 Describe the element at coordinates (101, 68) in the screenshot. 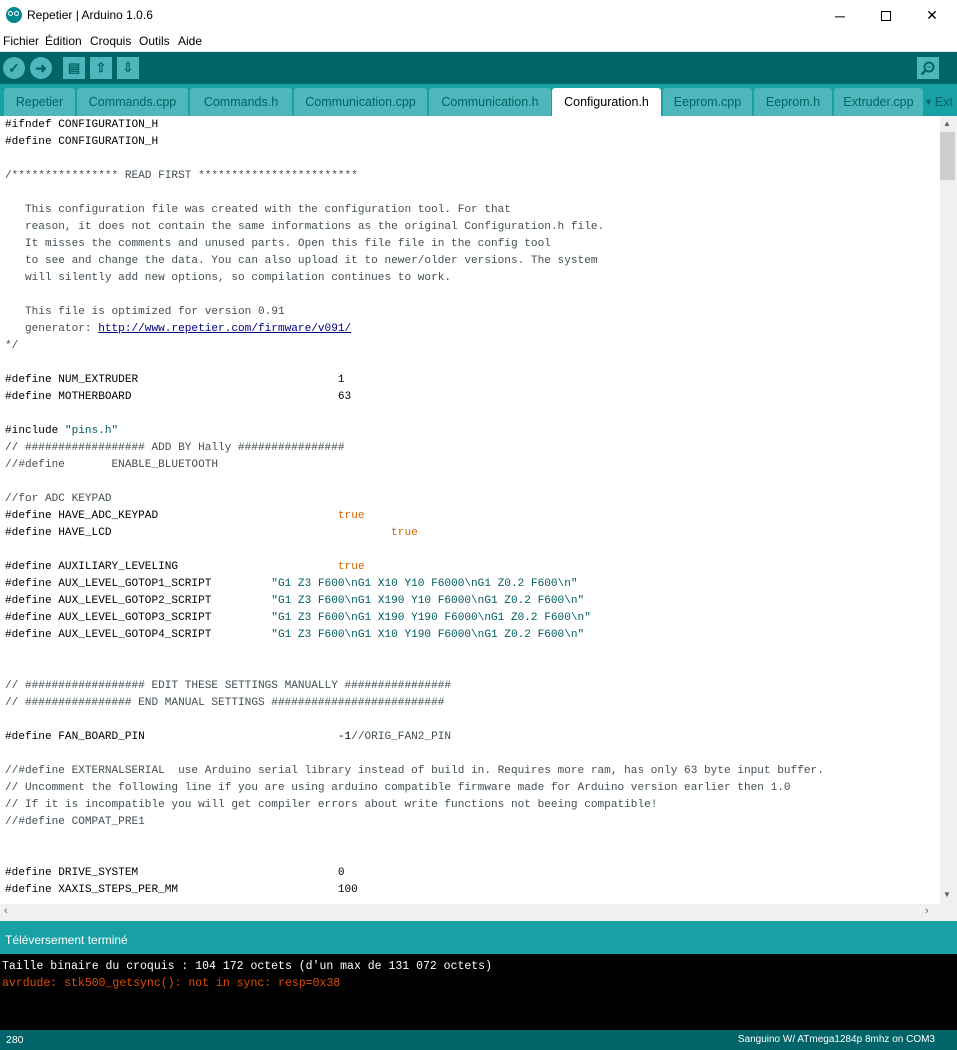

I see `open-sketch-button: ⇧` at that location.